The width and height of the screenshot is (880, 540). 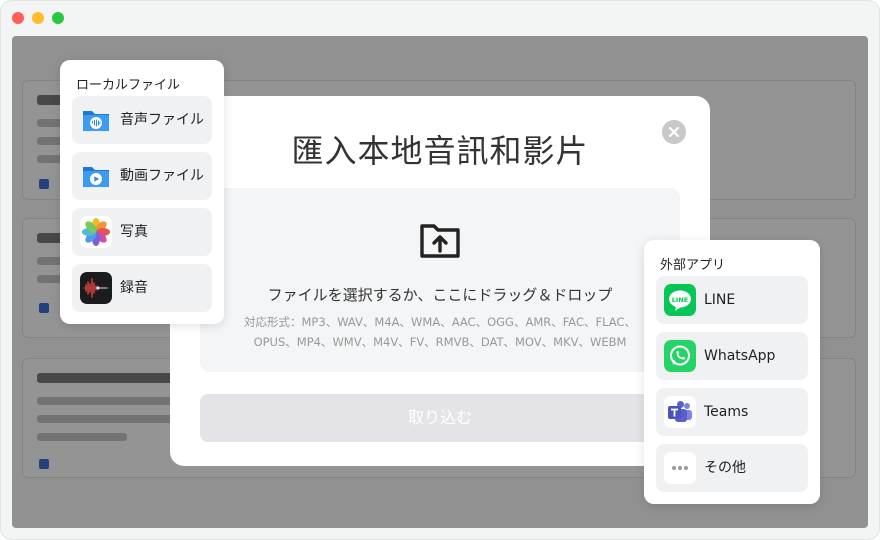 I want to click on local-item-video-files: 動画ファイル, so click(x=142, y=176).